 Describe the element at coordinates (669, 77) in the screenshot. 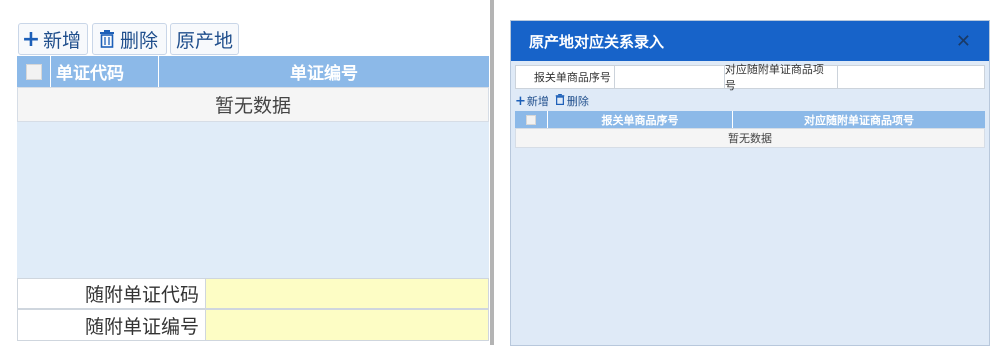

I see `customs-item-seq-input` at that location.